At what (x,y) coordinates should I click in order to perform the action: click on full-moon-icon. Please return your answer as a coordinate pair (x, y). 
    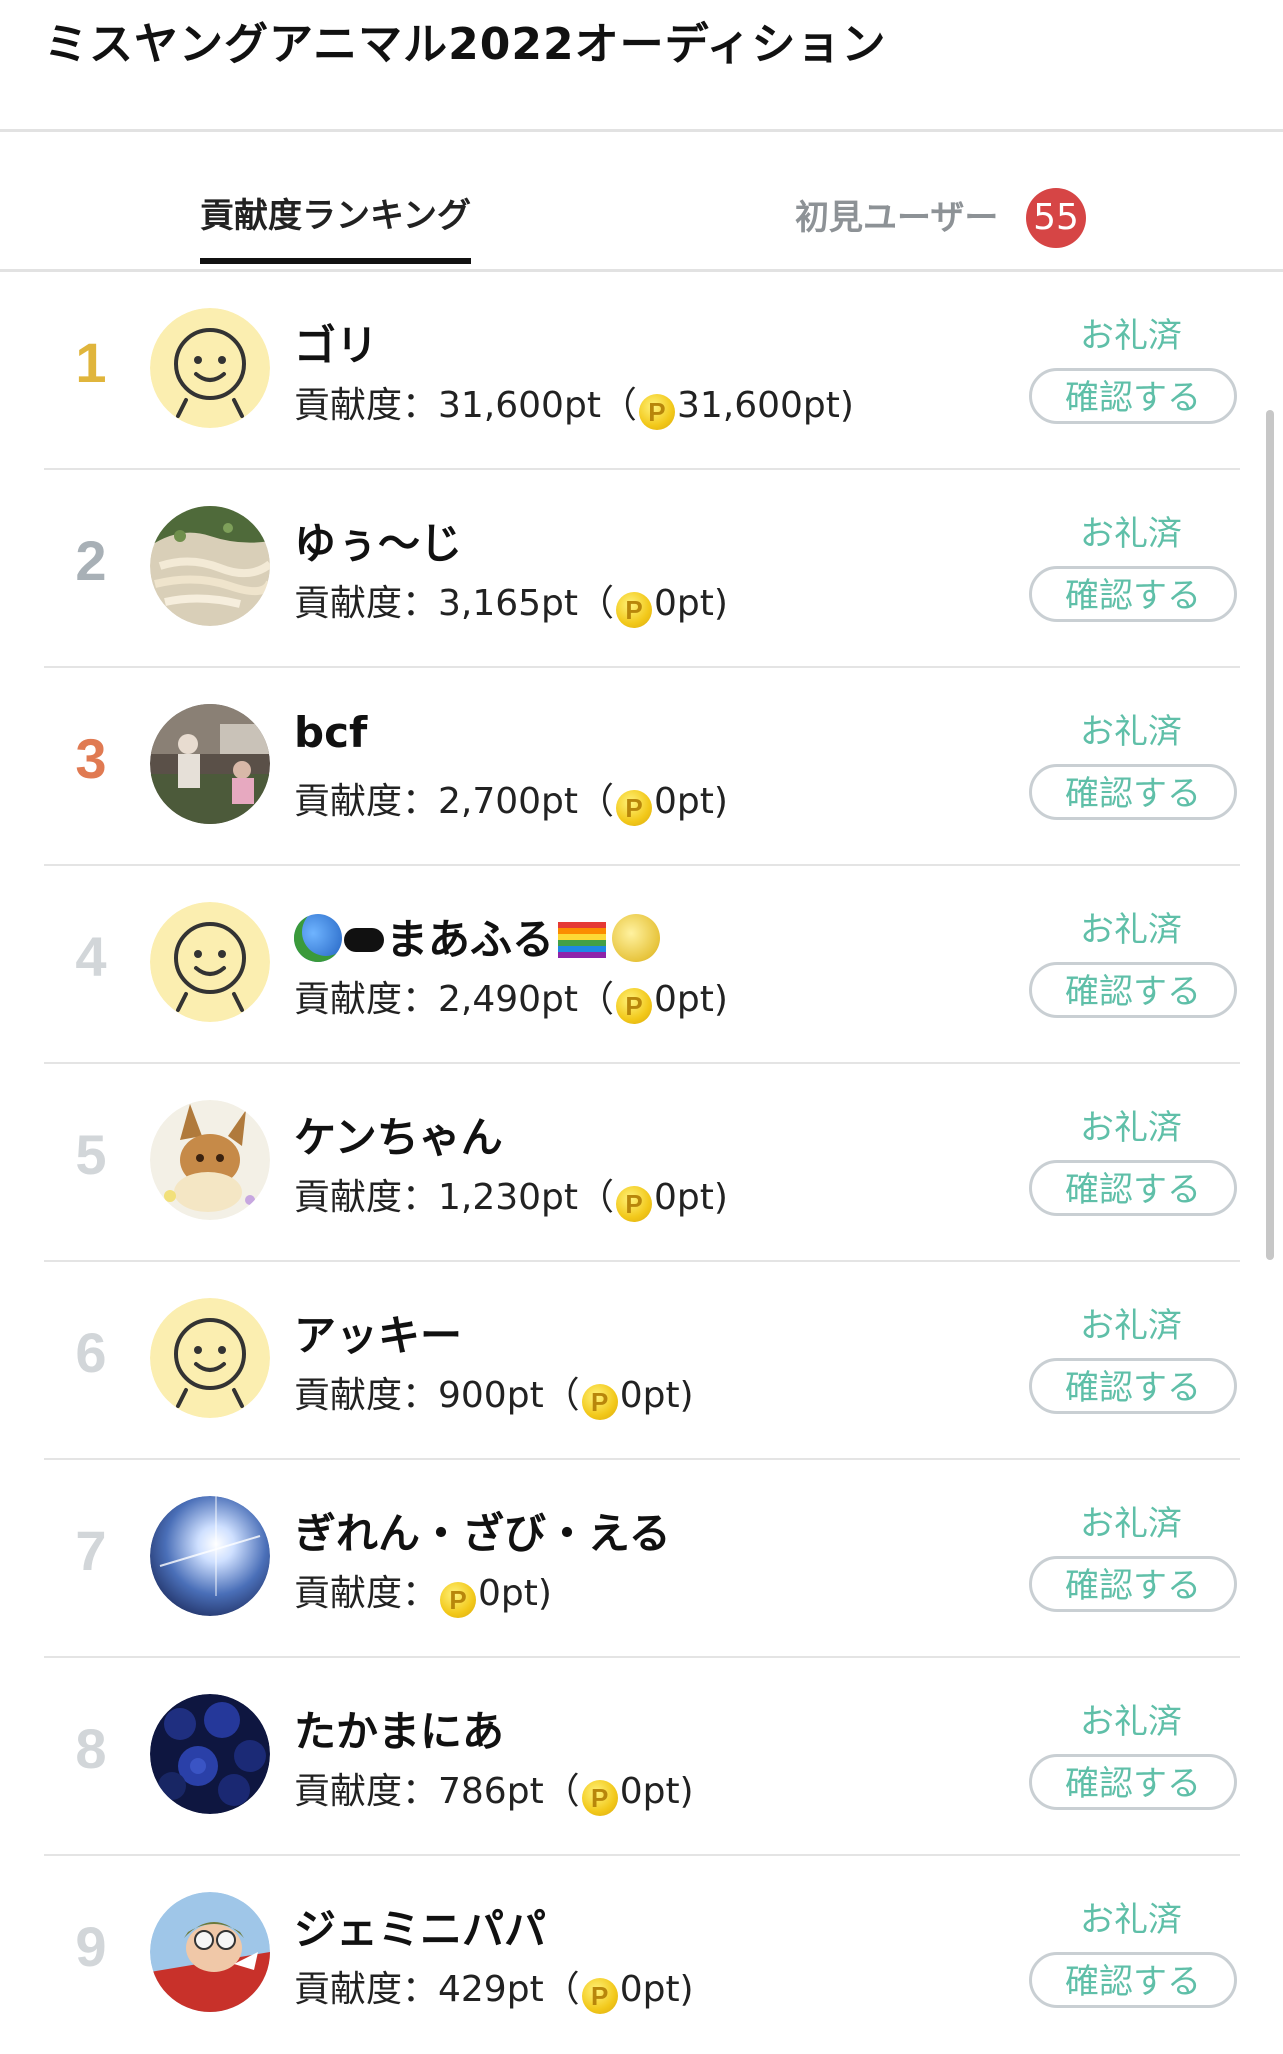
    Looking at the image, I should click on (636, 938).